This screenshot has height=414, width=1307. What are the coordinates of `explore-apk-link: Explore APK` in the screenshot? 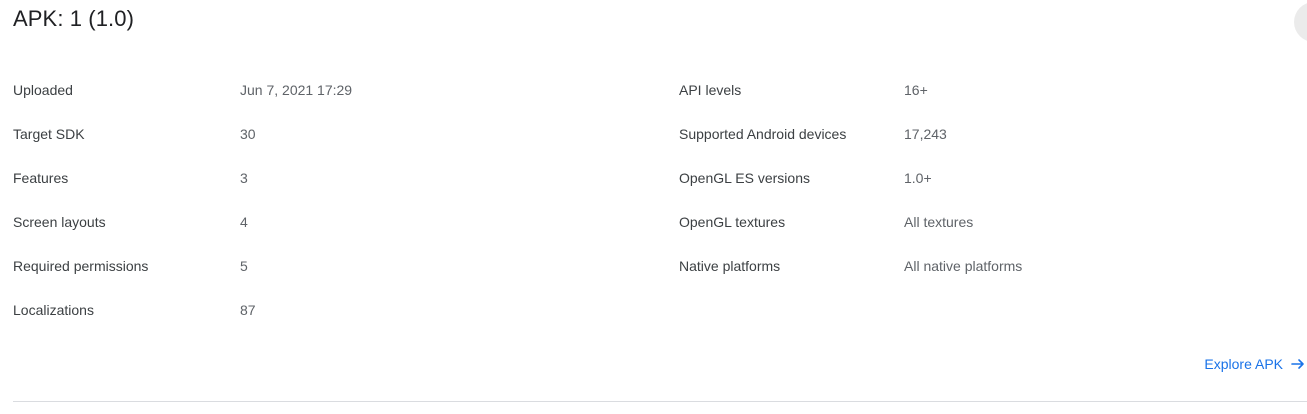 It's located at (1254, 364).